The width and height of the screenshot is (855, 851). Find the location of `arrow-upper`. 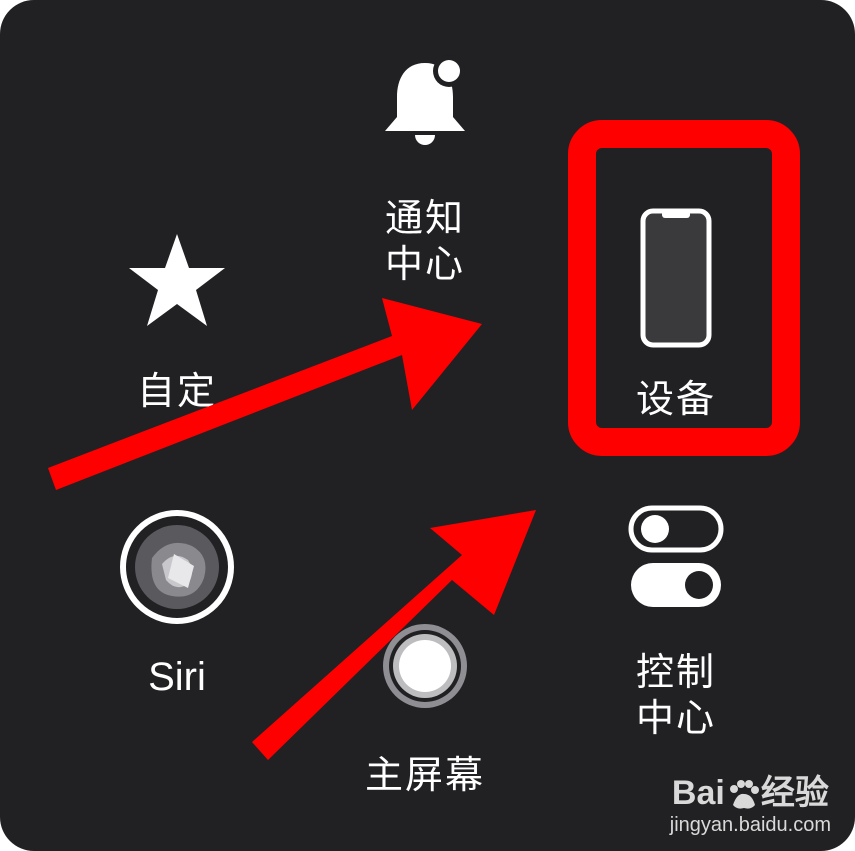

arrow-upper is located at coordinates (265, 394).